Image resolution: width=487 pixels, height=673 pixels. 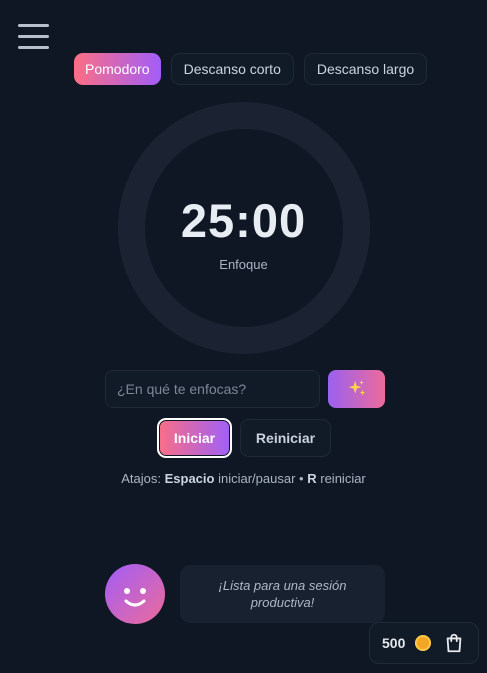 I want to click on mode-tabs: Pomodoro Descanso corto Descanso largo, so click(x=251, y=69).